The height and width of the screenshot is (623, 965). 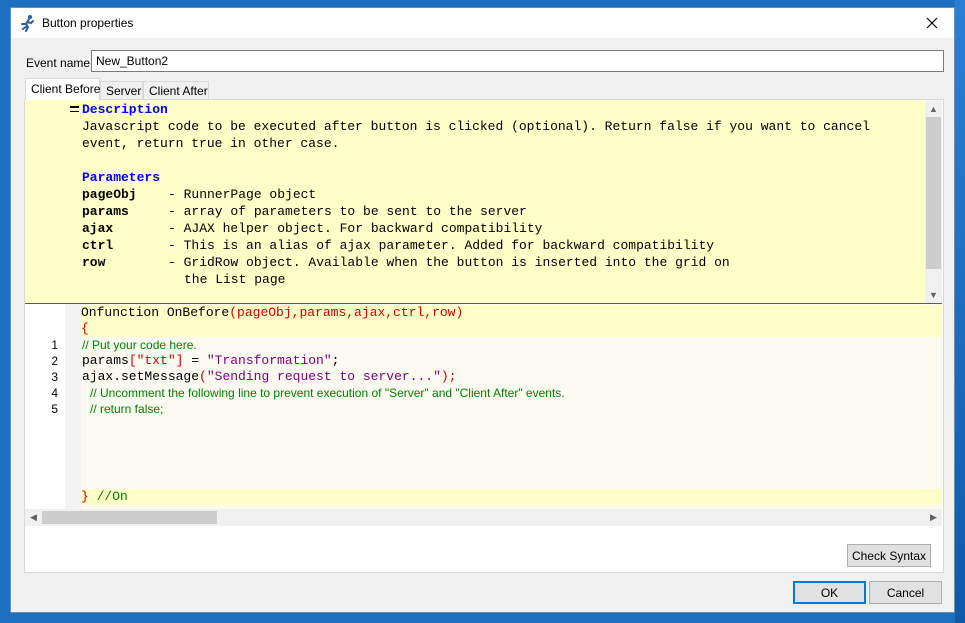 I want to click on line-number: 1, so click(x=54, y=345).